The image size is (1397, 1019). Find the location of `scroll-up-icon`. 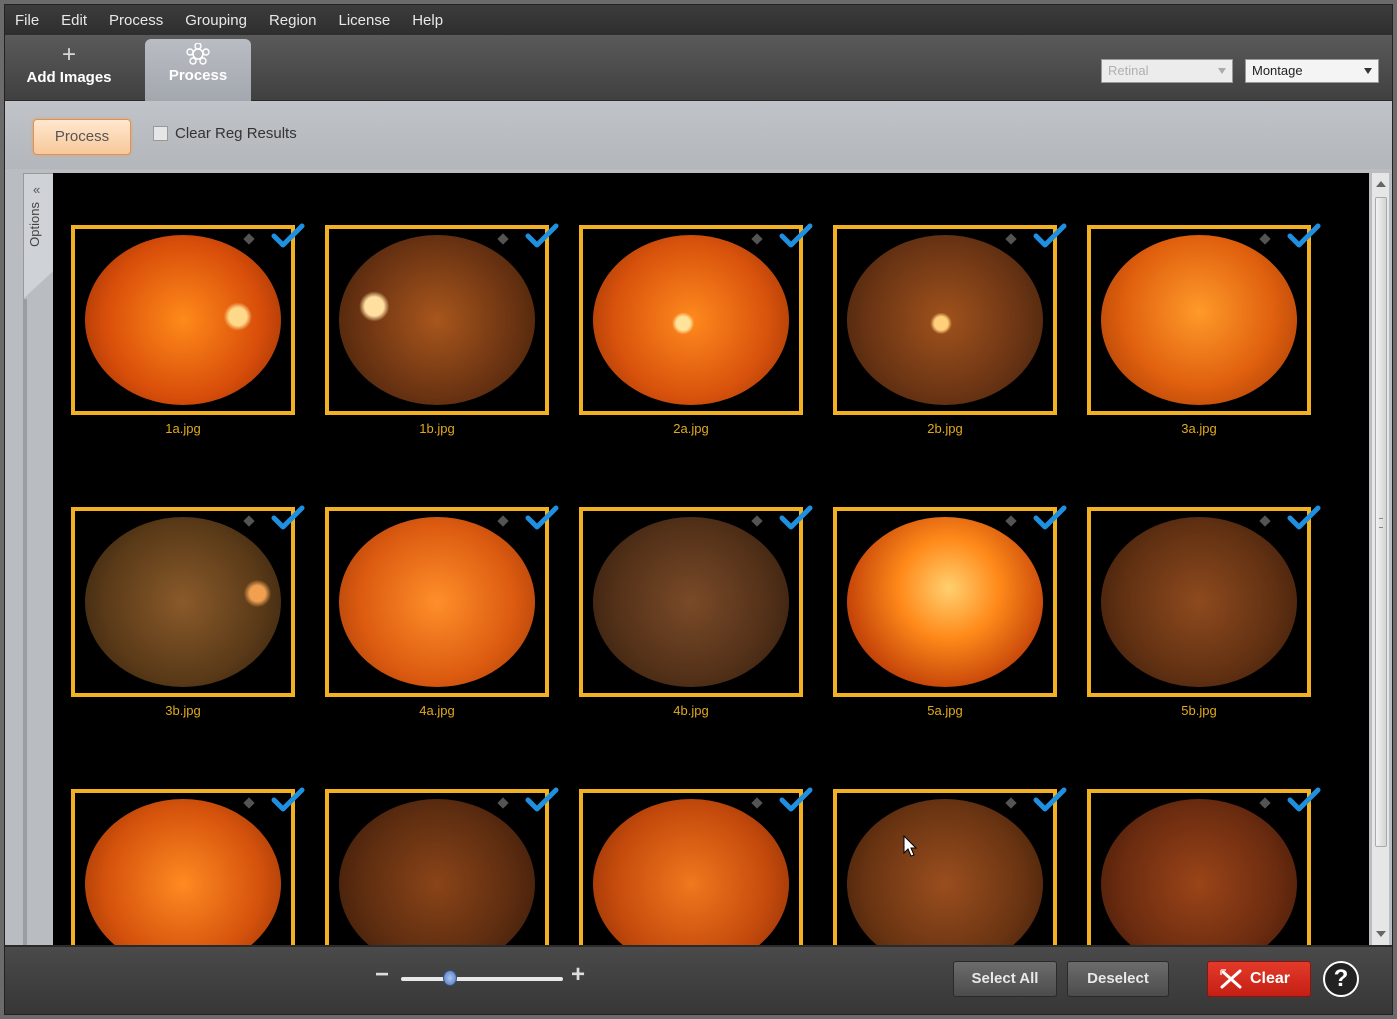

scroll-up-icon is located at coordinates (1381, 184).